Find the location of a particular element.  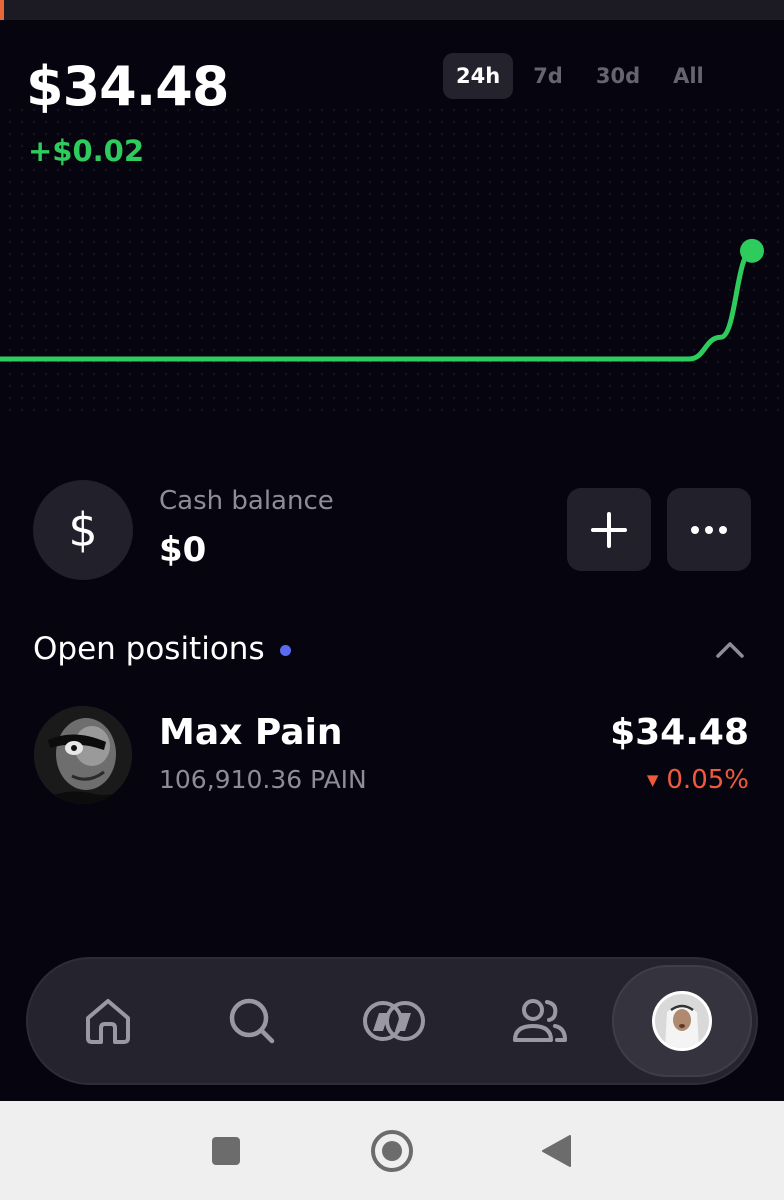

profile-avatar-image is located at coordinates (682, 1021).